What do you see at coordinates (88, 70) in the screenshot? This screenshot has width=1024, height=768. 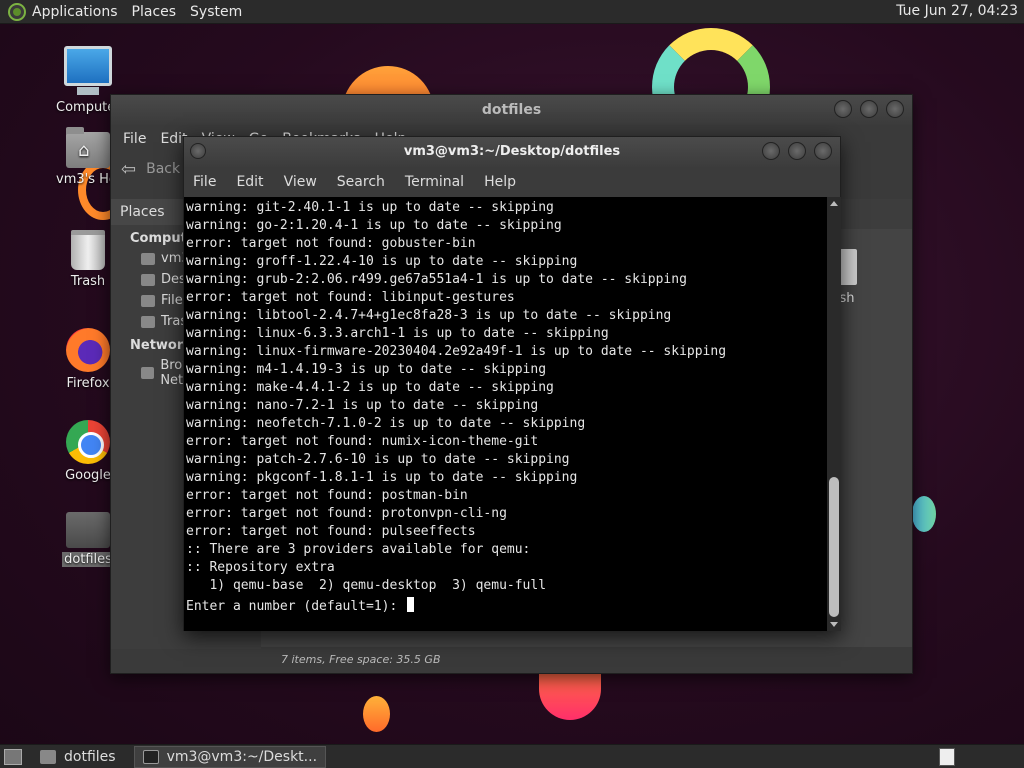 I see `computer-icon` at bounding box center [88, 70].